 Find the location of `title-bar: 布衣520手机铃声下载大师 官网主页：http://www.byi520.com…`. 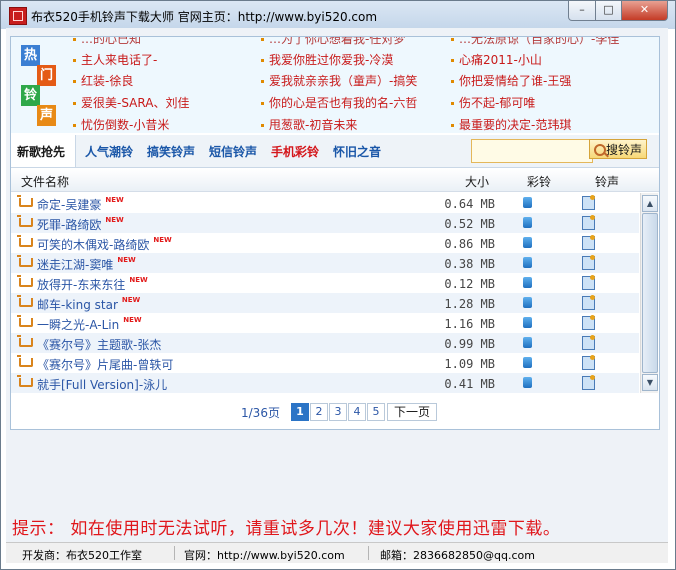

title-bar: 布衣520手机铃声下载大师 官网主页：http://www.byi520.com… is located at coordinates (338, 15).